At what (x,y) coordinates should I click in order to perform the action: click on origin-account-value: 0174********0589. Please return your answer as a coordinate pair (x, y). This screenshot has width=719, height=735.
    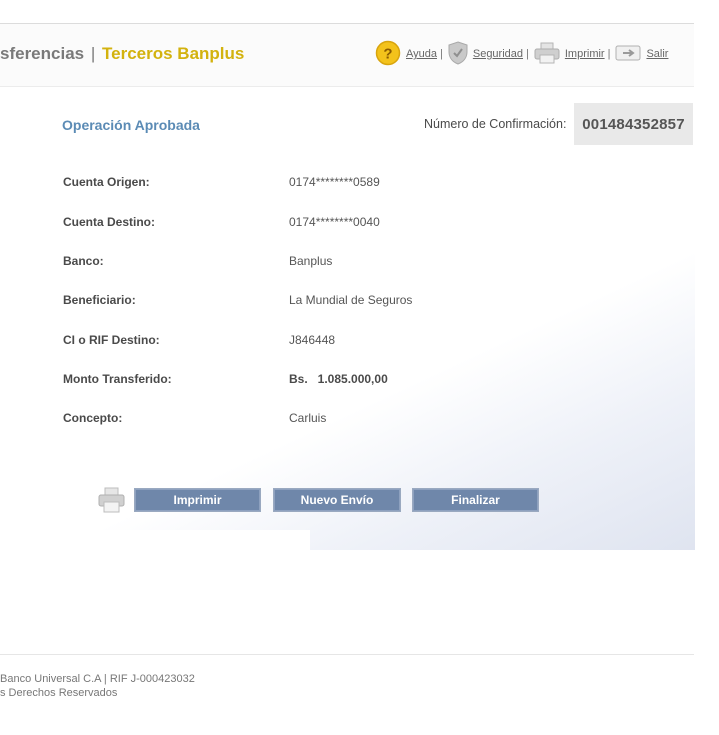
    Looking at the image, I should click on (334, 182).